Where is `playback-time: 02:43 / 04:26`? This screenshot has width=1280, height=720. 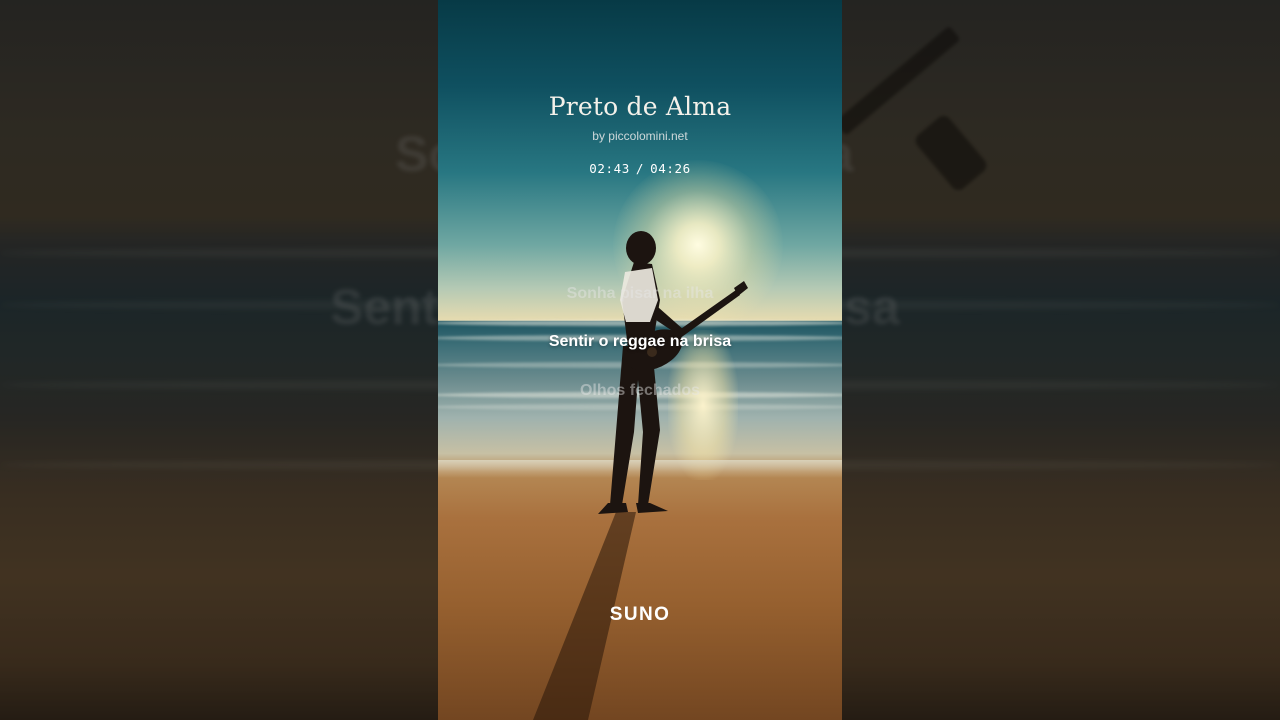 playback-time: 02:43 / 04:26 is located at coordinates (640, 168).